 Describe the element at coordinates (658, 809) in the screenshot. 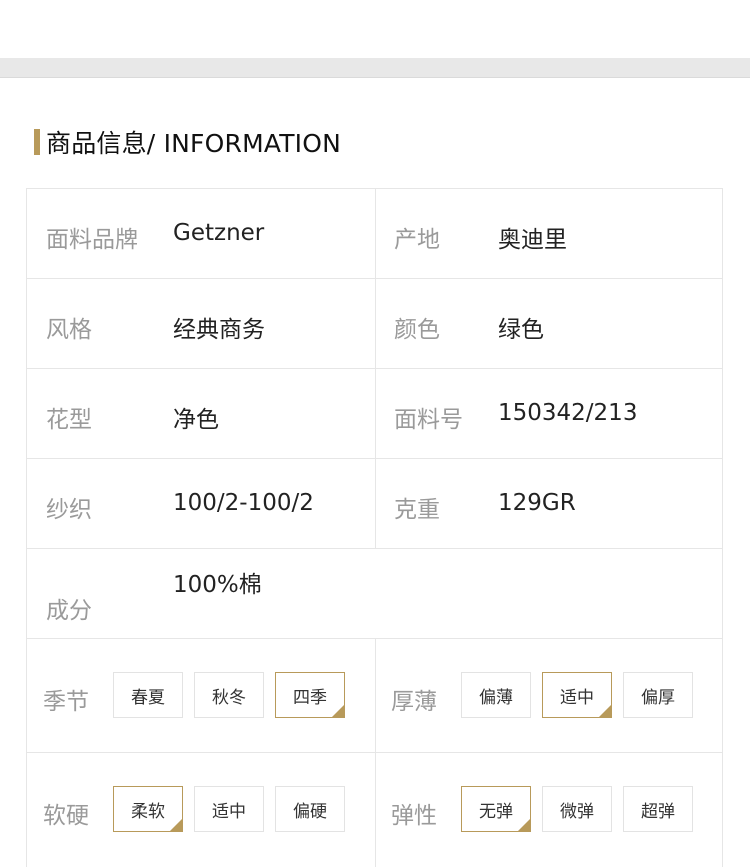

I see `elasticity-option-super: 超弹` at that location.